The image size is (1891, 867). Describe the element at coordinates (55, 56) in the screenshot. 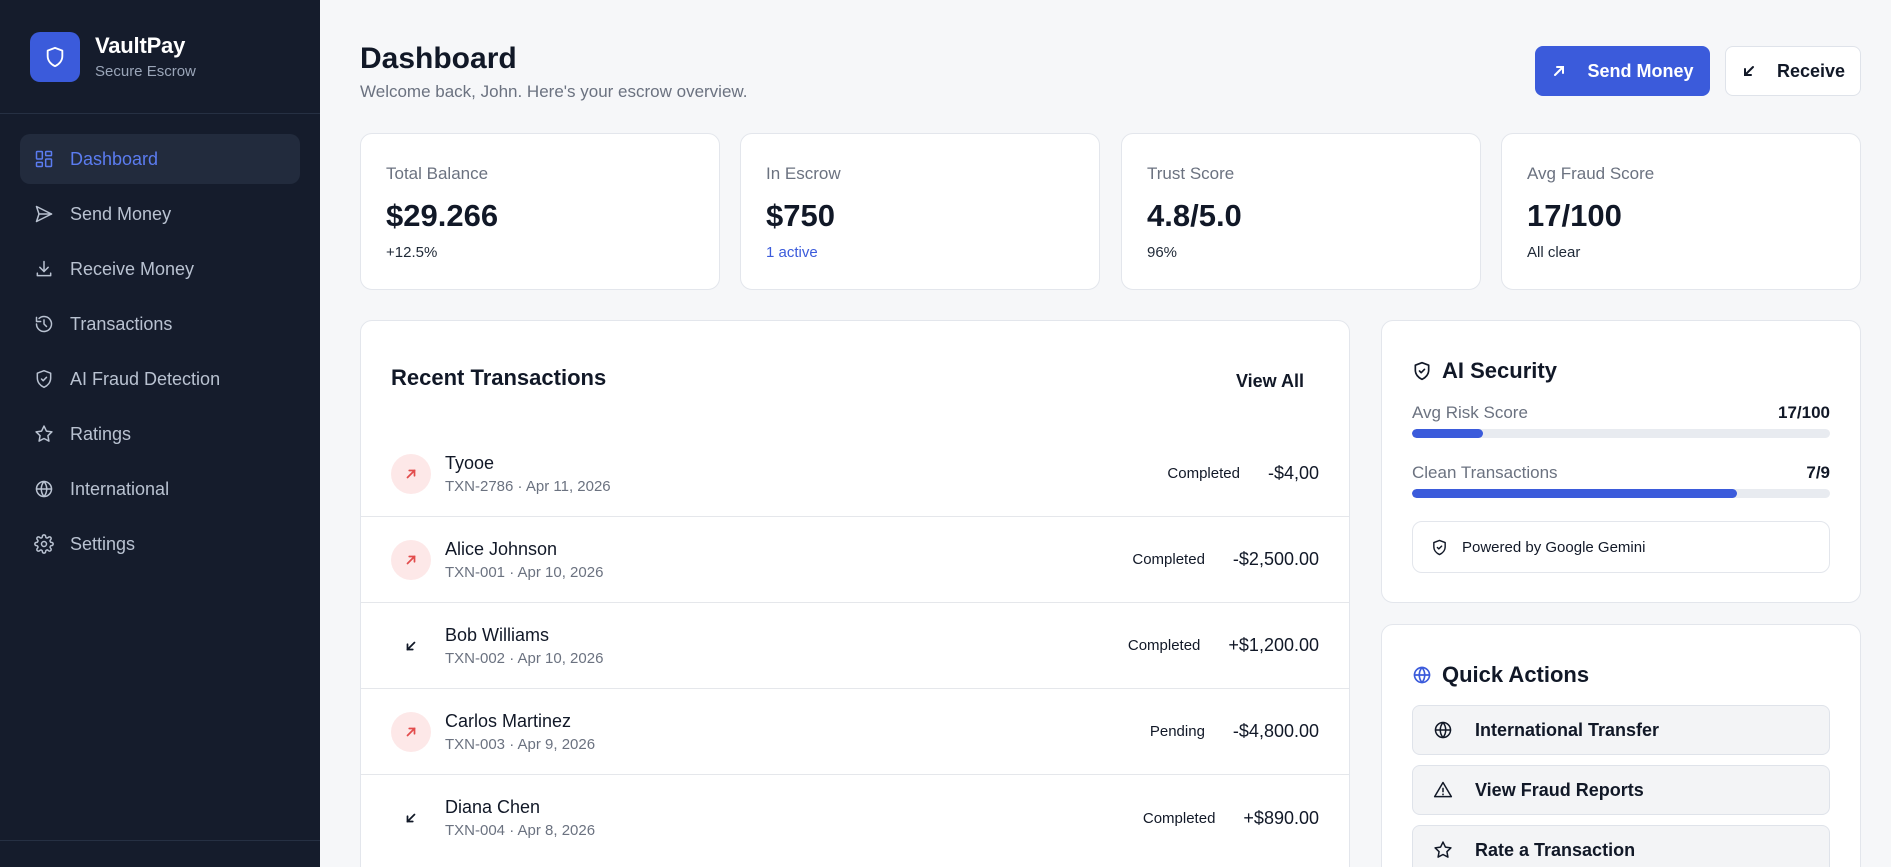

I see `shield-logo-icon` at that location.